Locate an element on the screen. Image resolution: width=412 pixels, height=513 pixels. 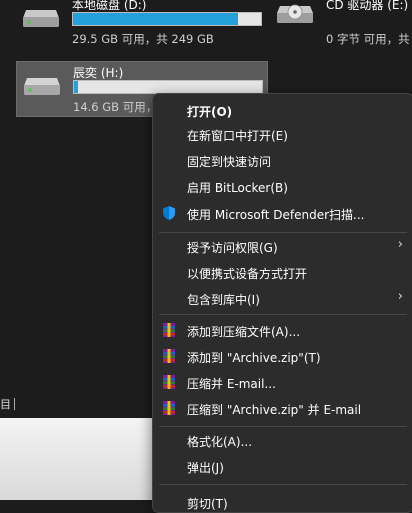
status-bar-divider is located at coordinates (14, 404).